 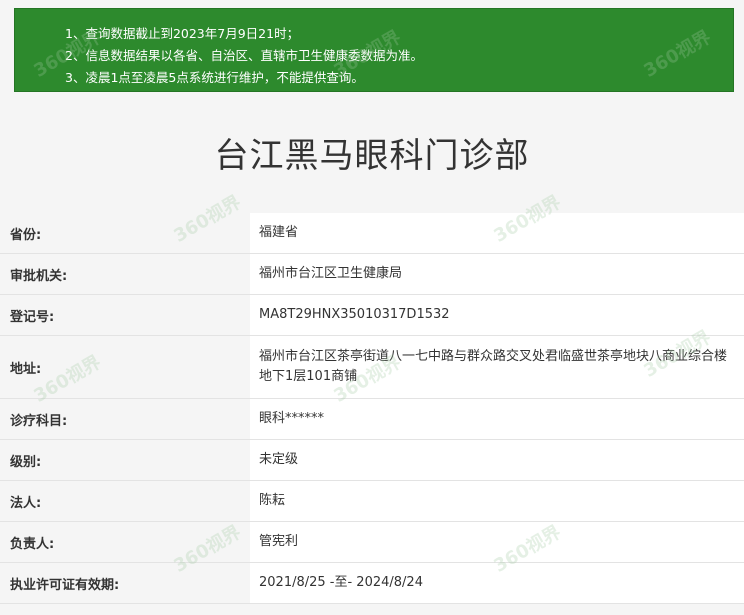 I want to click on row-label: 审批机关:, so click(x=39, y=276).